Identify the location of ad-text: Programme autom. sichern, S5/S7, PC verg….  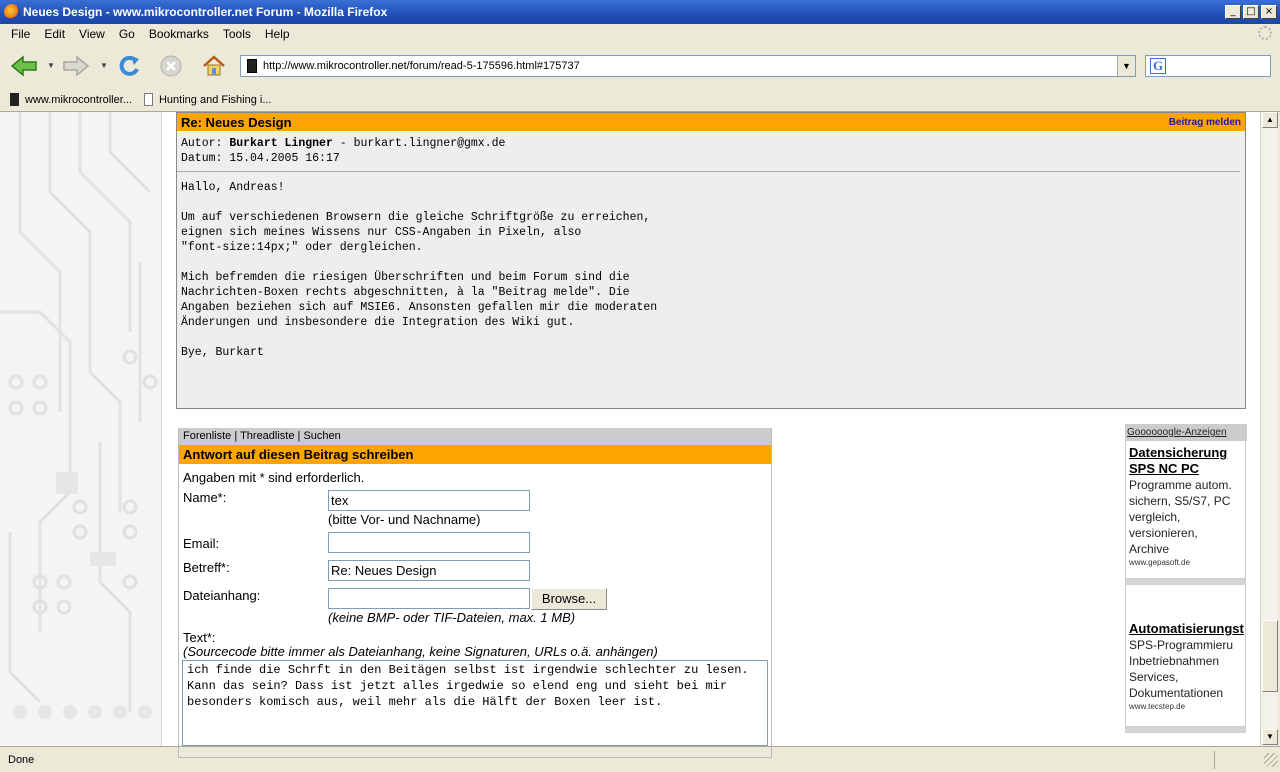
(1180, 517).